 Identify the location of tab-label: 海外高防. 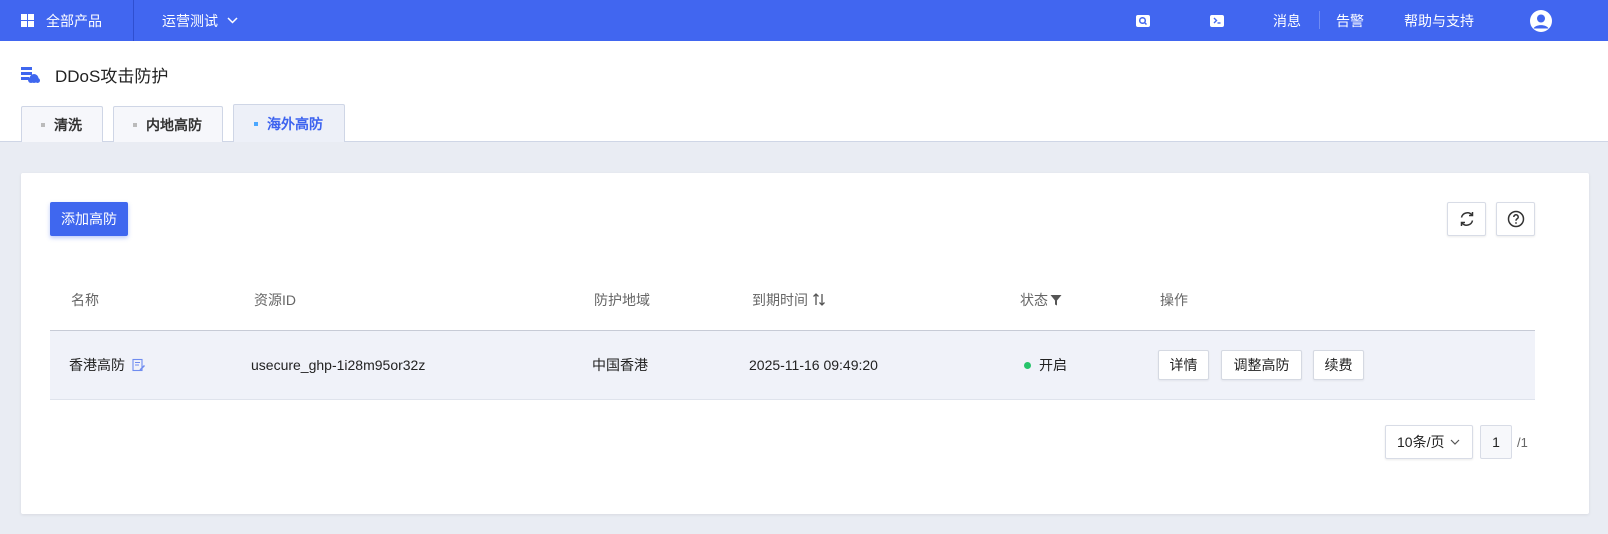
(295, 123).